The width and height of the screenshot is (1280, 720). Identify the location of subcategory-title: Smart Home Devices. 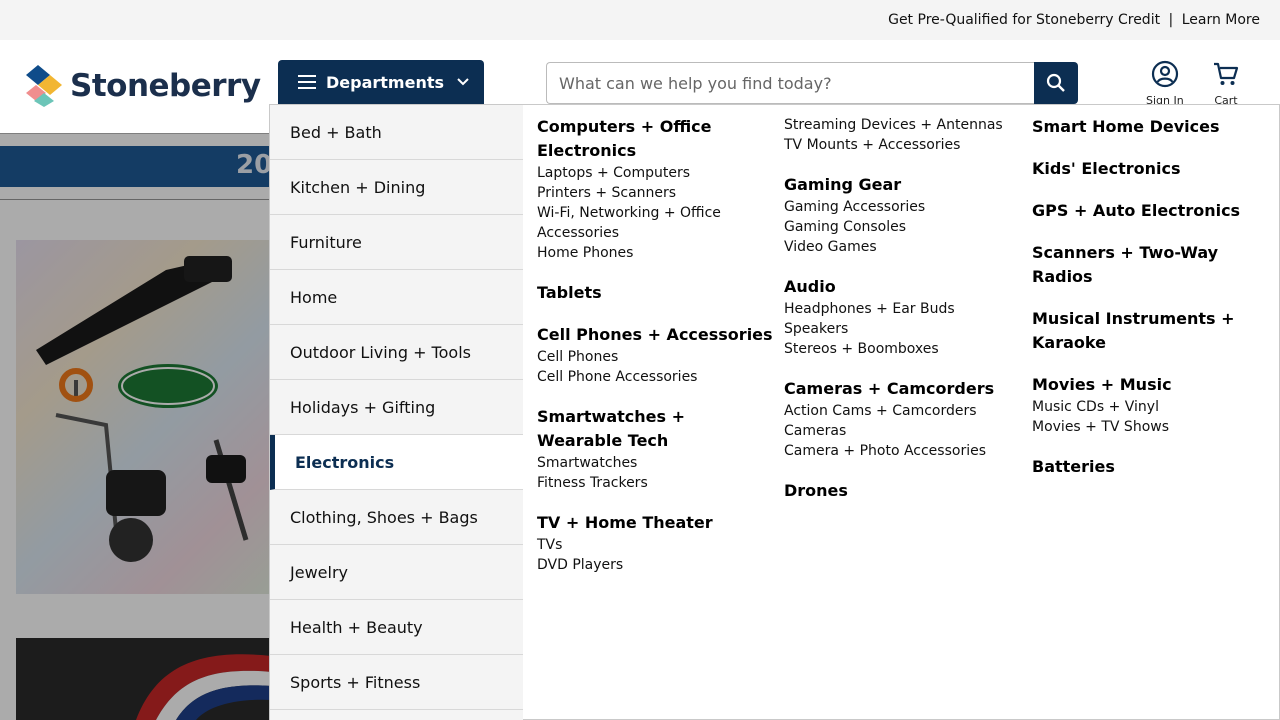
(1150, 127).